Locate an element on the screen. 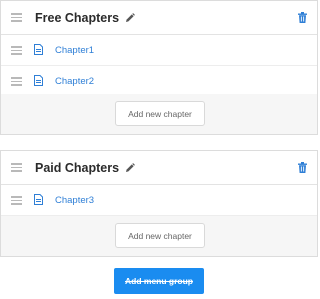 The height and width of the screenshot is (299, 320). group-title-container: Paid Chapters is located at coordinates (85, 168).